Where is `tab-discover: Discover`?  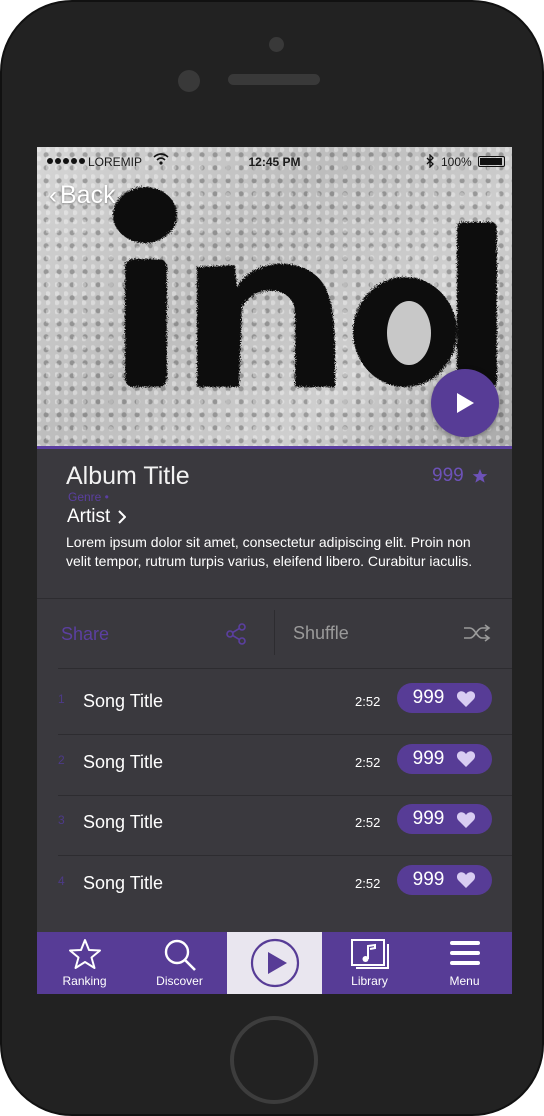
tab-discover: Discover is located at coordinates (179, 963).